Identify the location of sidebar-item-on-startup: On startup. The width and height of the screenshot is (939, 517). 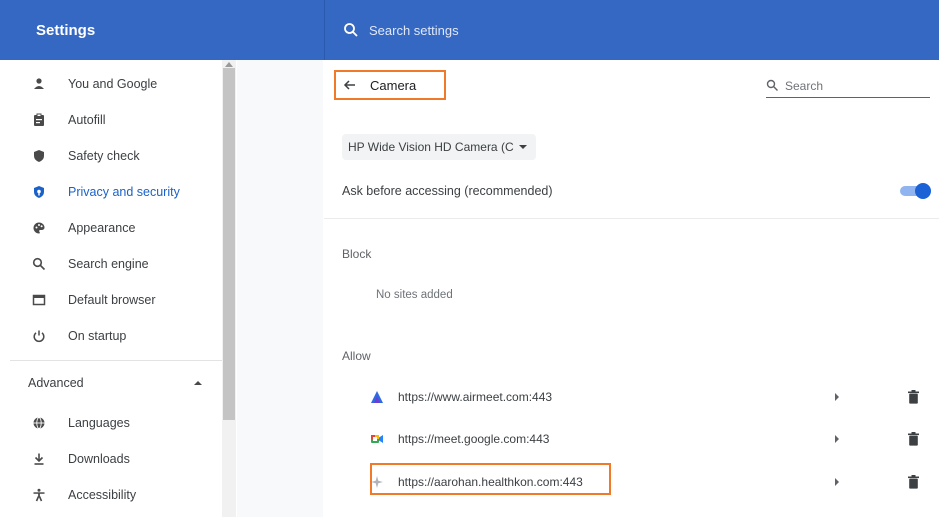
(111, 336).